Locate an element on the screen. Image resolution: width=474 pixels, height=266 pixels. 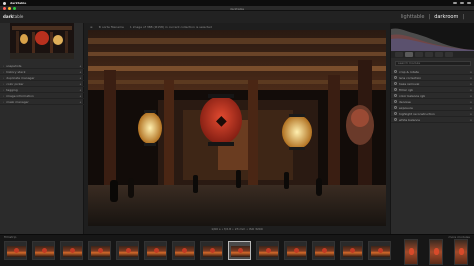
filmstrip-header: filmstrip more modules is located at coordinates (237, 237).